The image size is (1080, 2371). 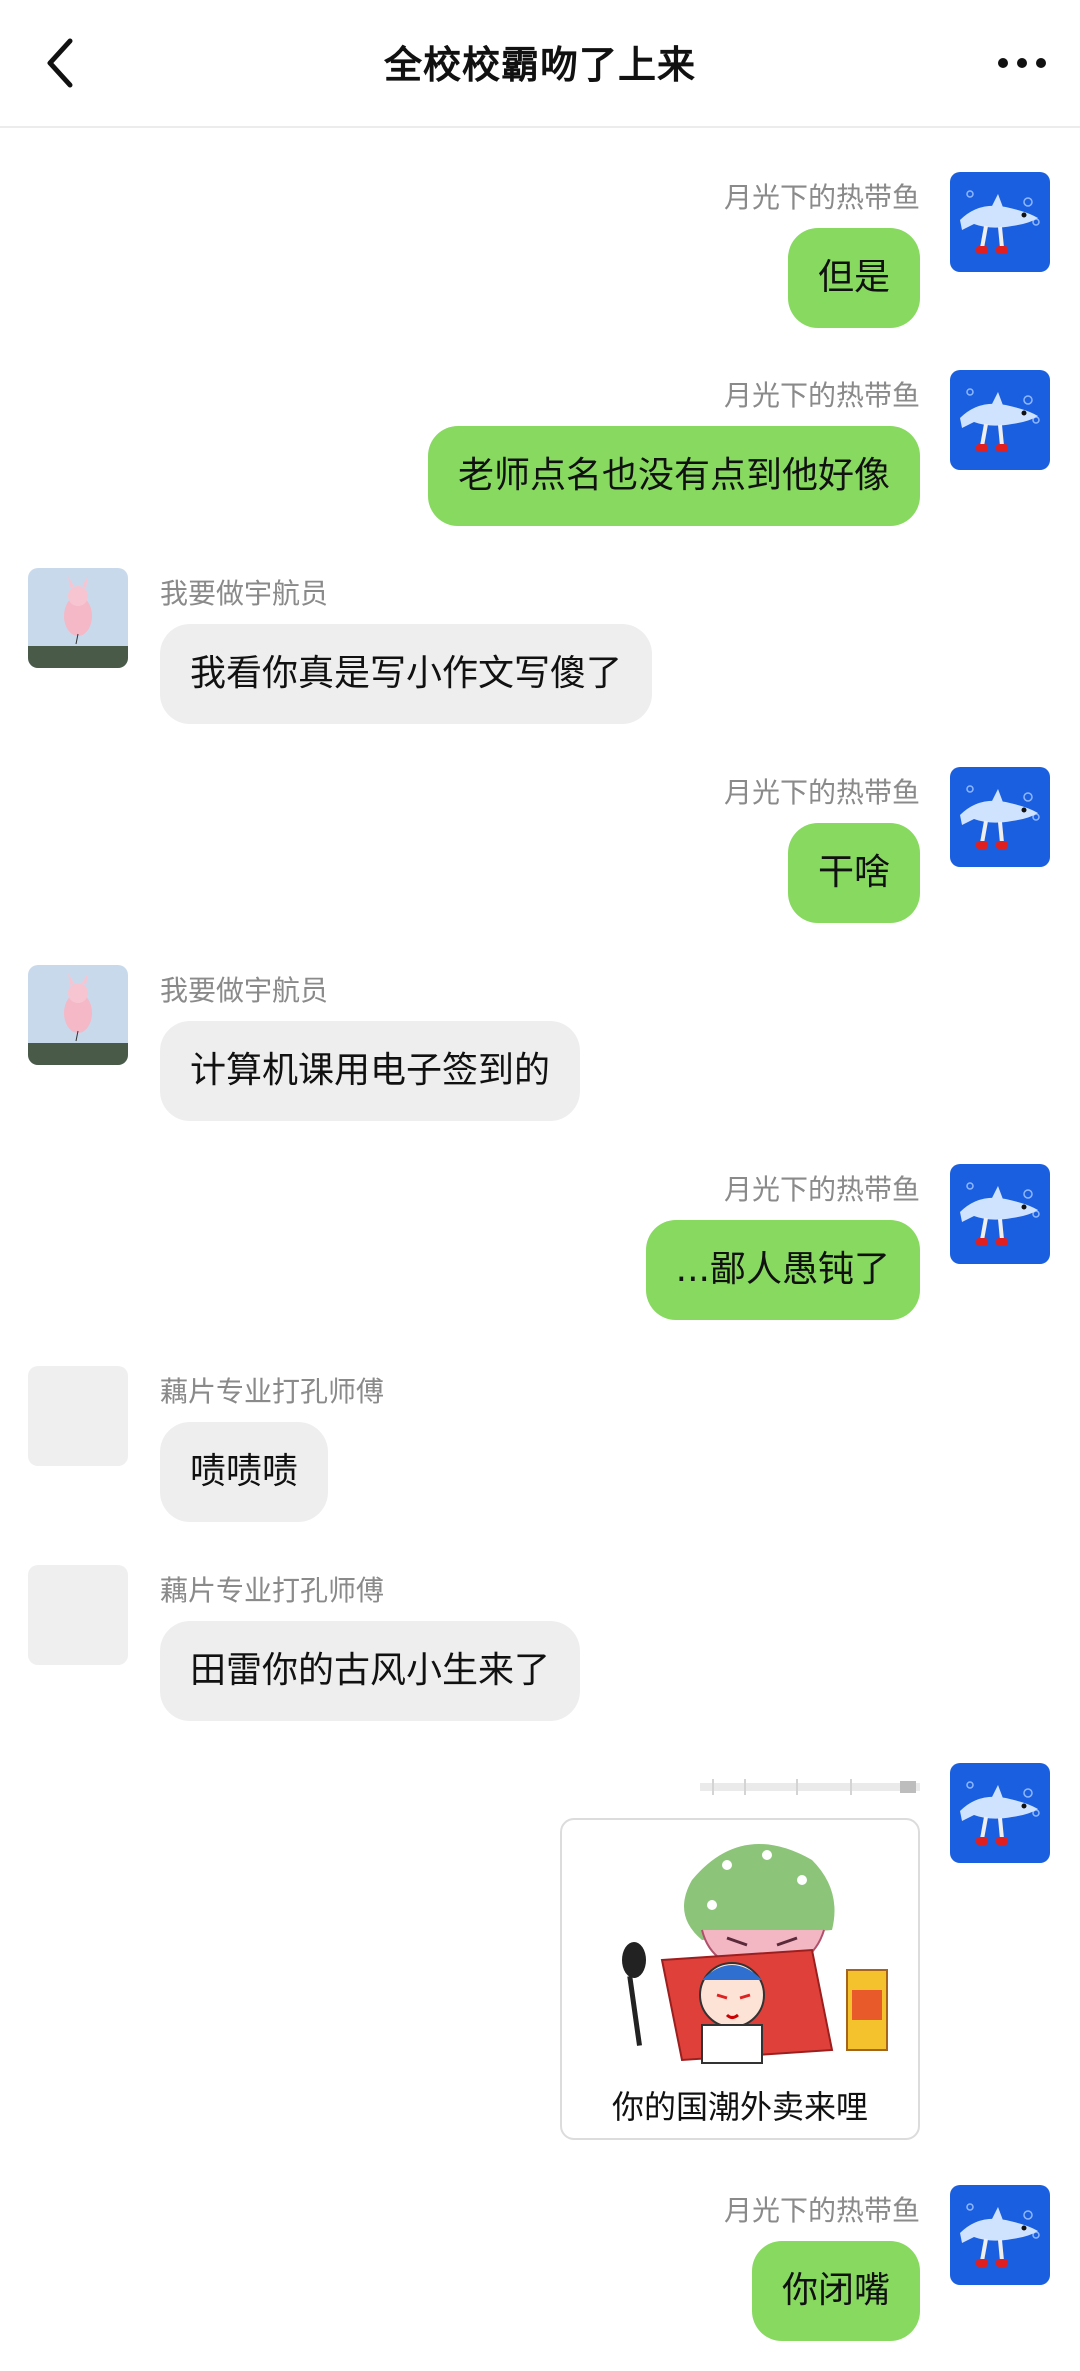 I want to click on message-bubble-other: 田雷你的古风小生来了, so click(x=370, y=1671).